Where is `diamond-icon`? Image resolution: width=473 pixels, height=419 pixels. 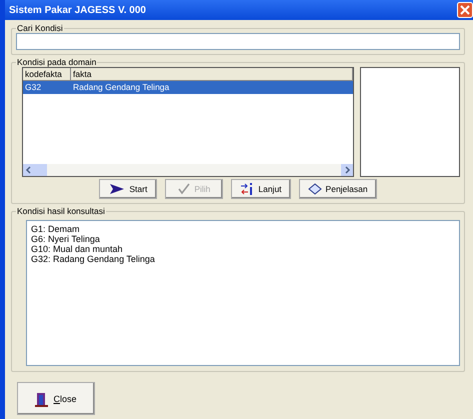 diamond-icon is located at coordinates (315, 189).